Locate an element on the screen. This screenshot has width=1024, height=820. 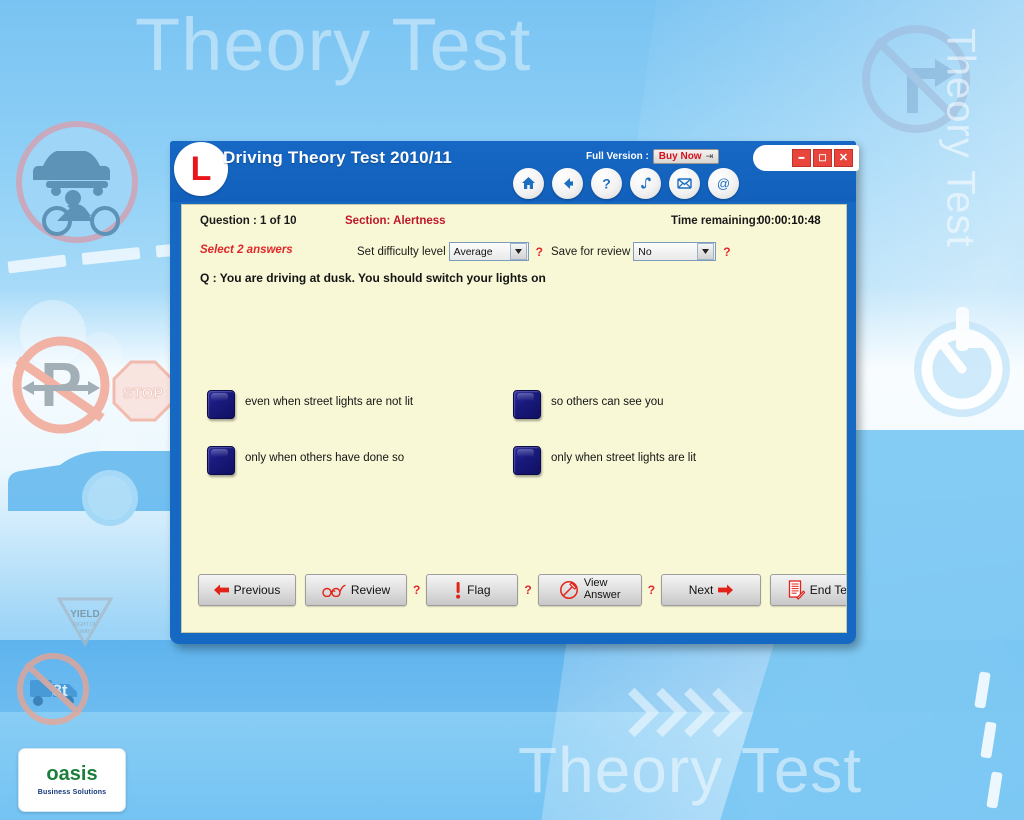
save-for-review-group: Save for review No ? is located at coordinates (641, 251).